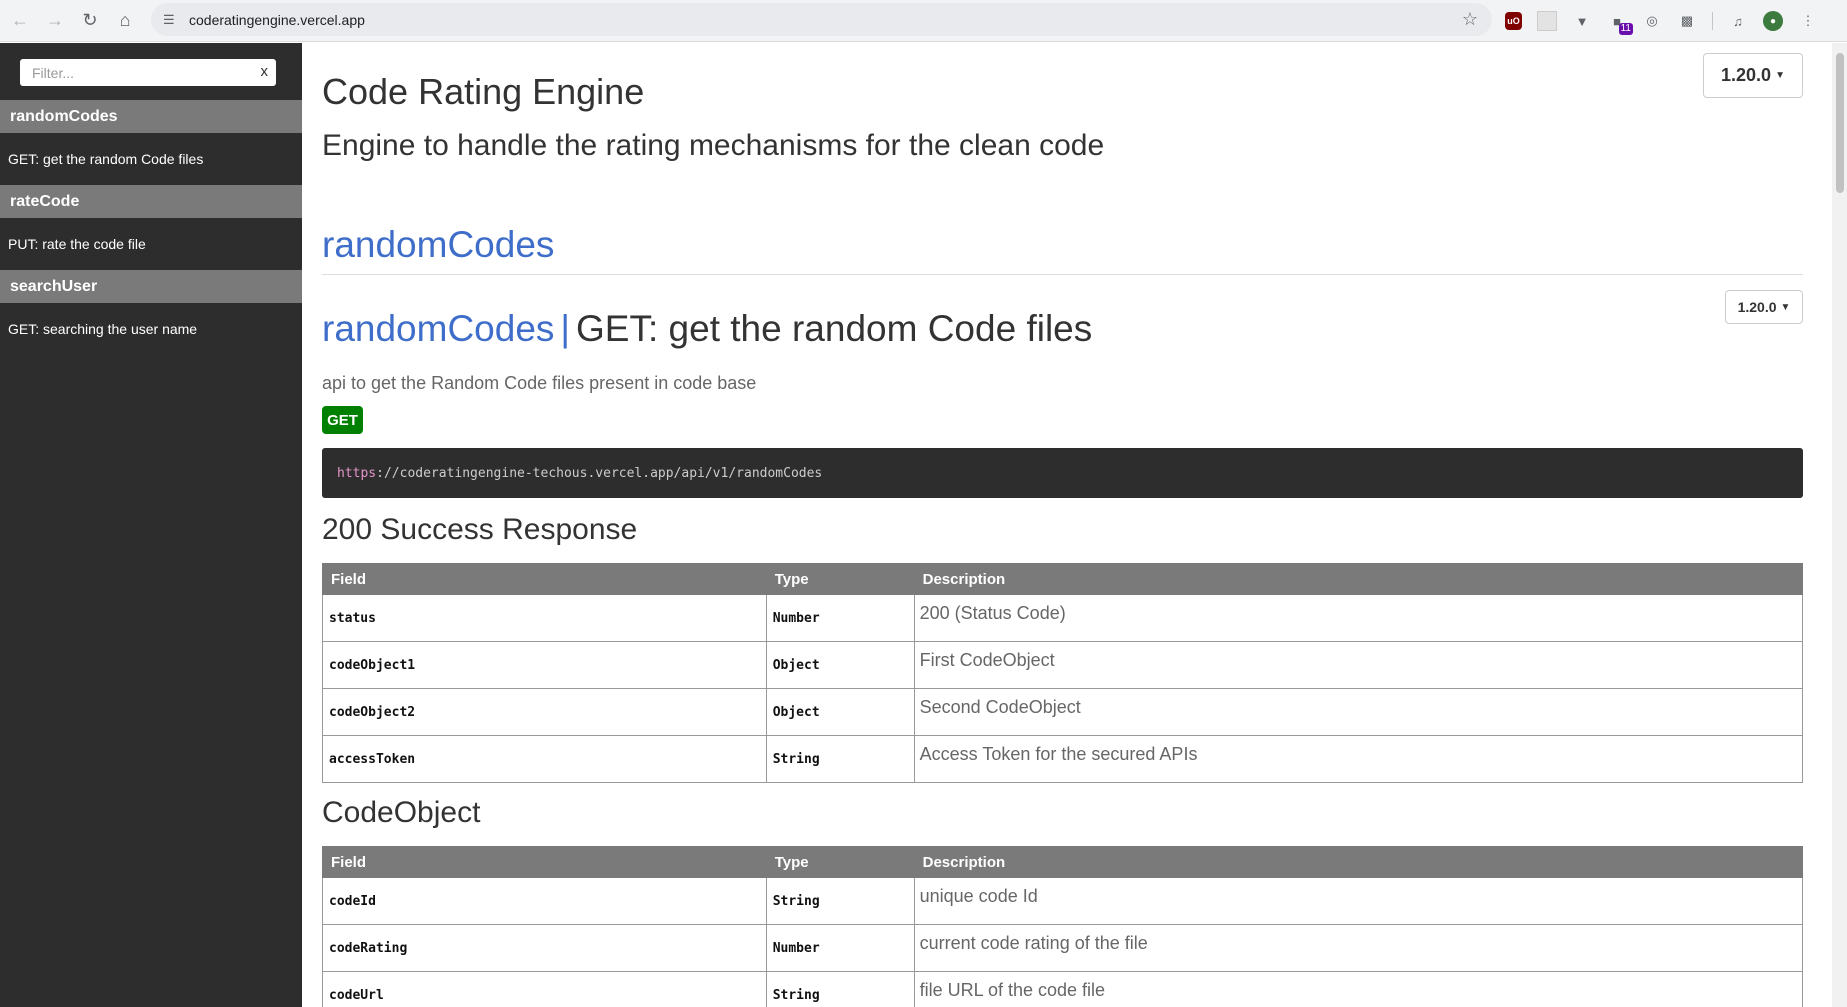 This screenshot has width=1847, height=1007. I want to click on profile-avatar: ●, so click(1773, 21).